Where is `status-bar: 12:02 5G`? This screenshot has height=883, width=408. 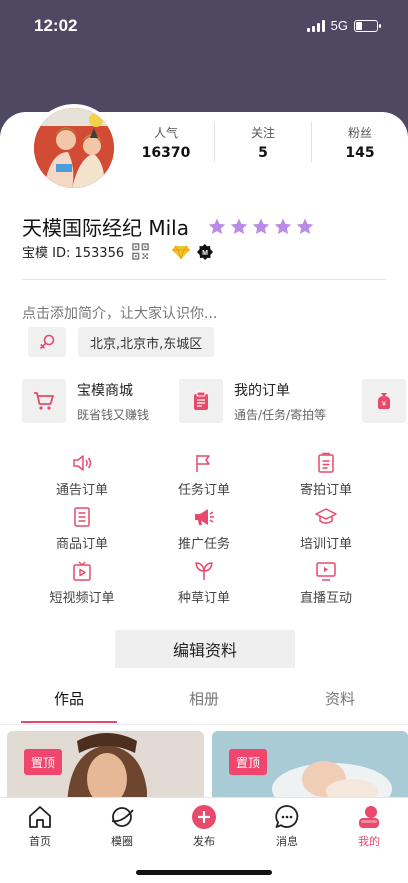
status-bar: 12:02 5G is located at coordinates (204, 26).